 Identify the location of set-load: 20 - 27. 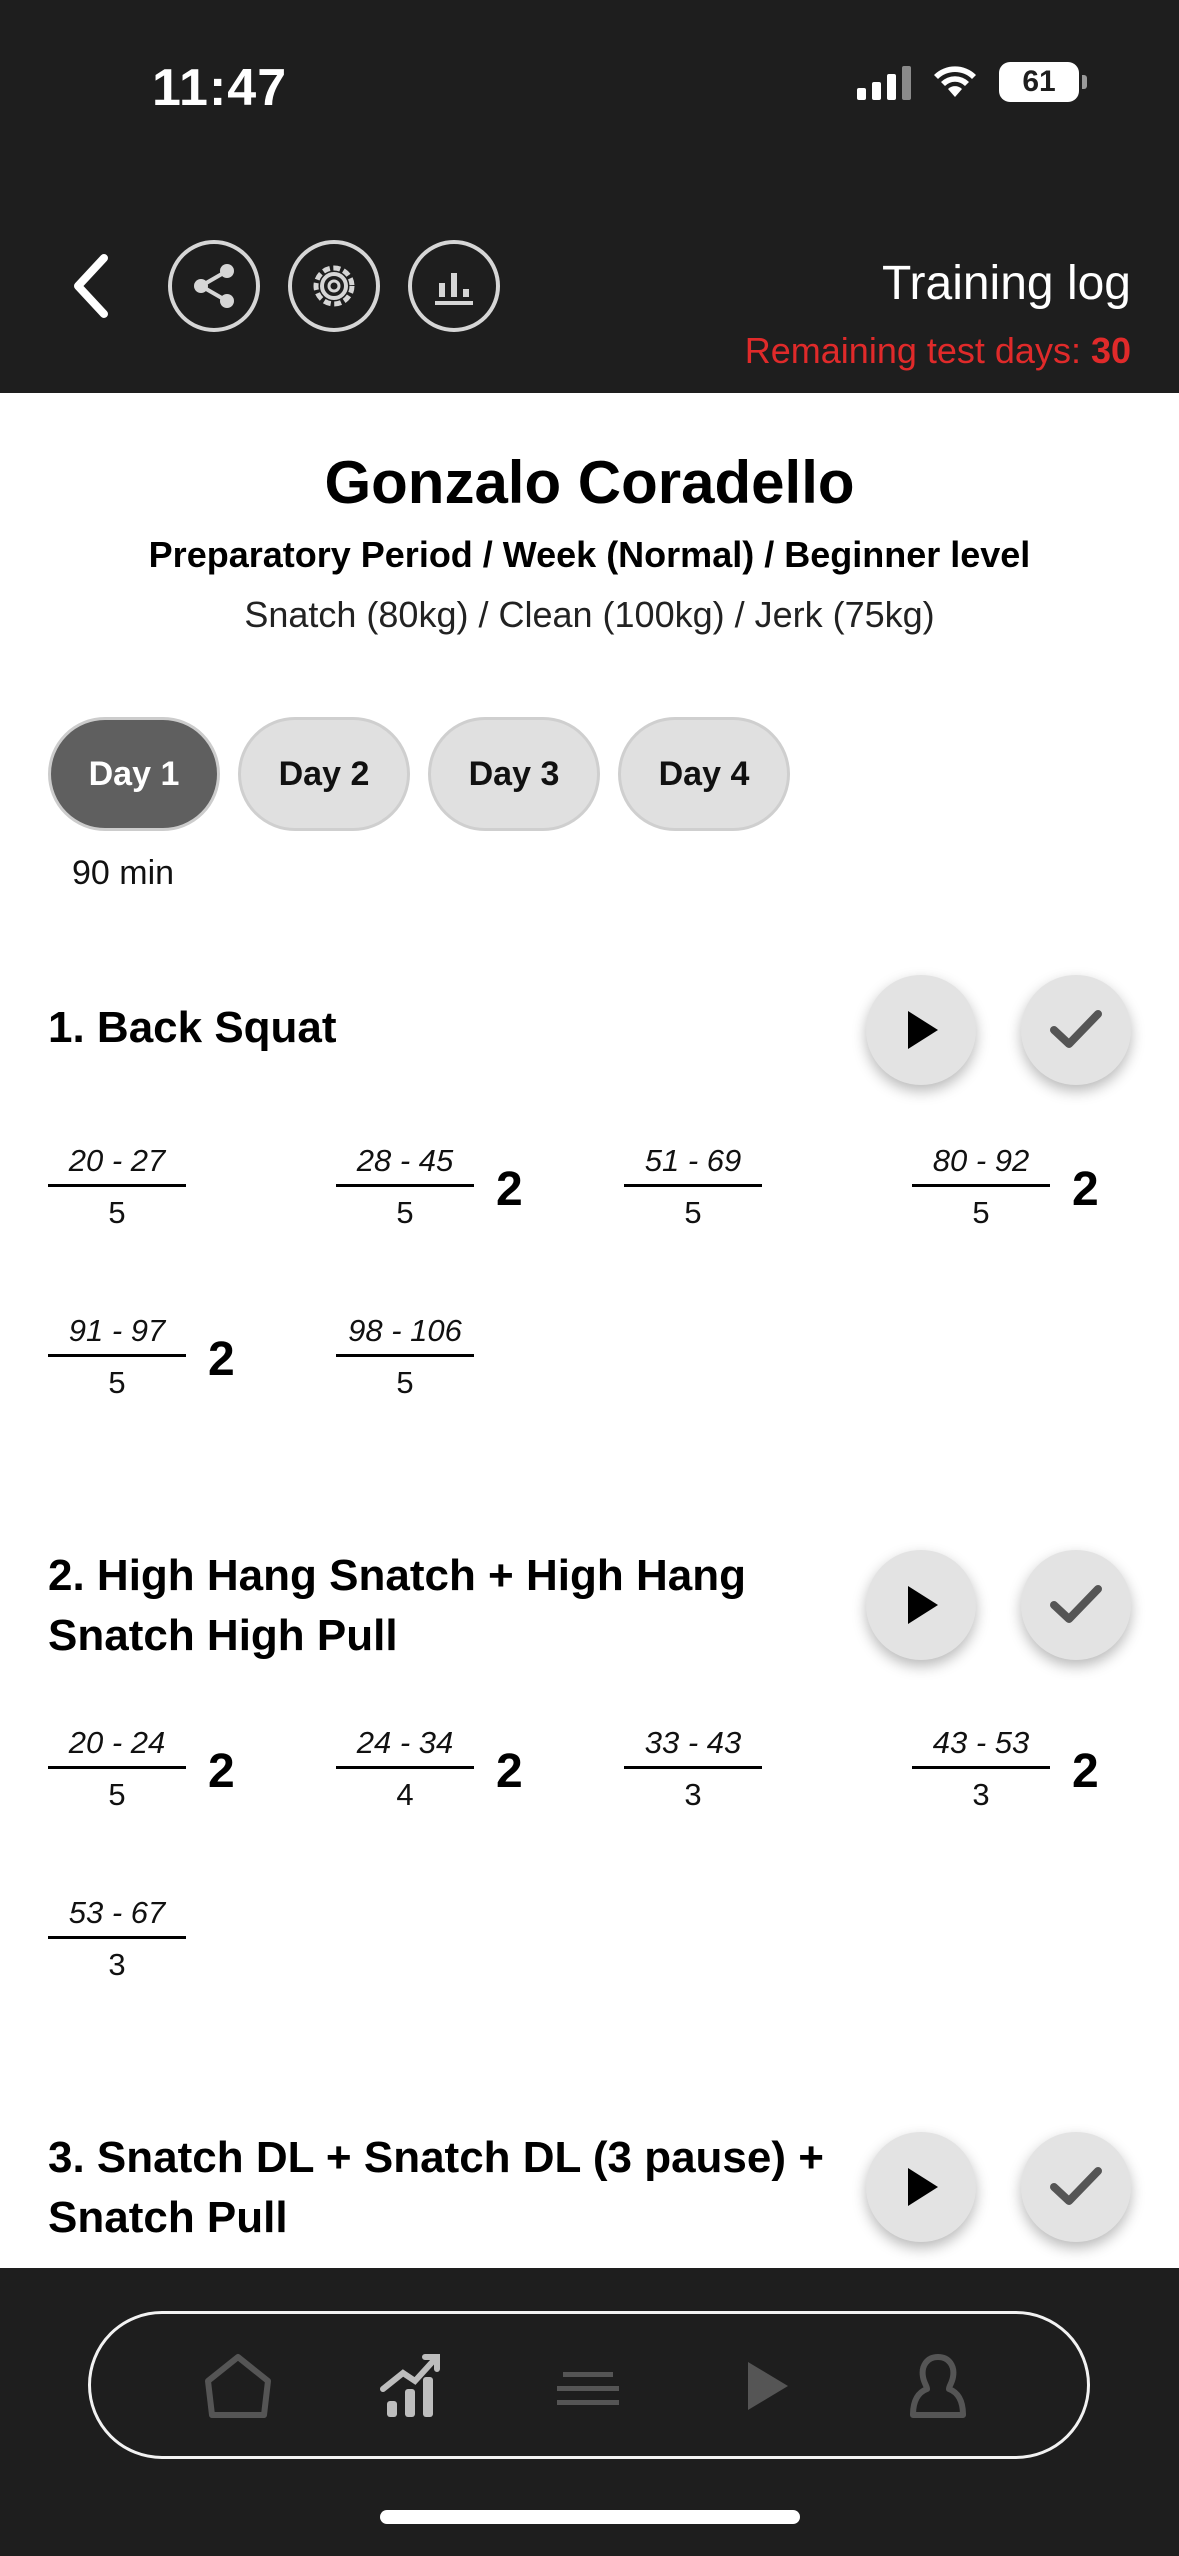
(117, 1160).